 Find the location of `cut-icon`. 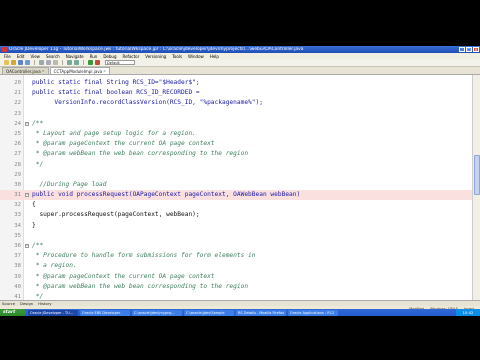

cut-icon is located at coordinates (41, 62).